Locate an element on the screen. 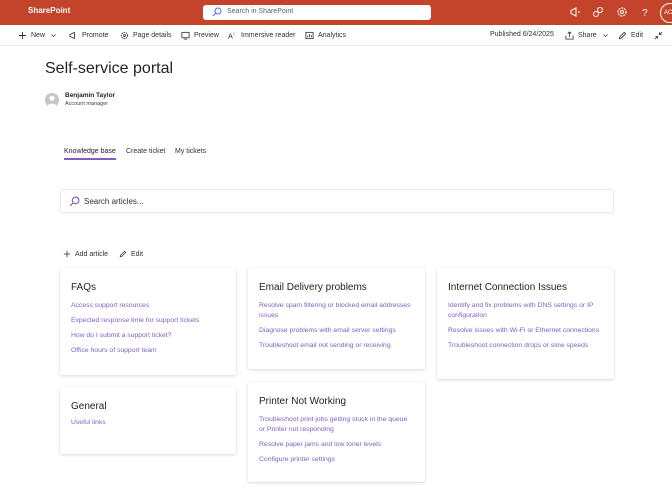  article-link: Resolve paper jams and low toner levels is located at coordinates (336, 445).